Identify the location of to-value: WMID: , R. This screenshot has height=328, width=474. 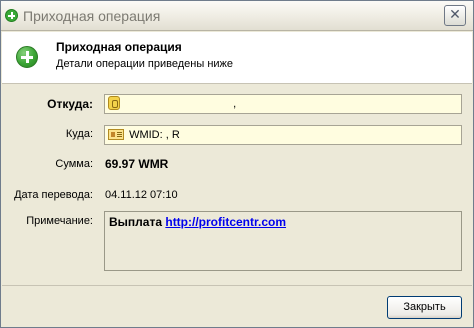
(154, 135).